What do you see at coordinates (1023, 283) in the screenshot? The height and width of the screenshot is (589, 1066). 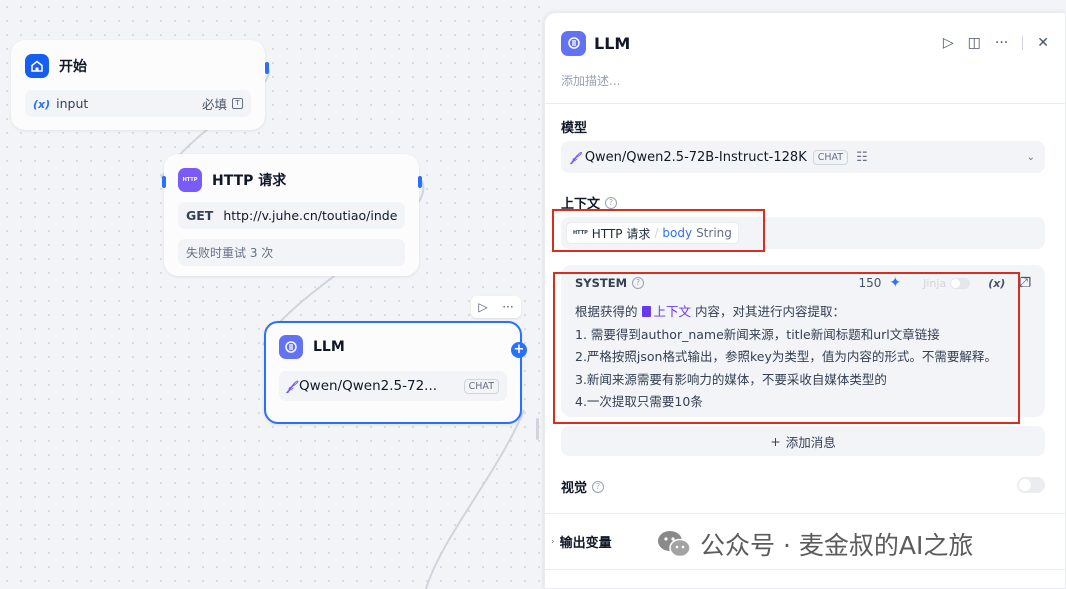 I see `expand-icon: ⤢` at bounding box center [1023, 283].